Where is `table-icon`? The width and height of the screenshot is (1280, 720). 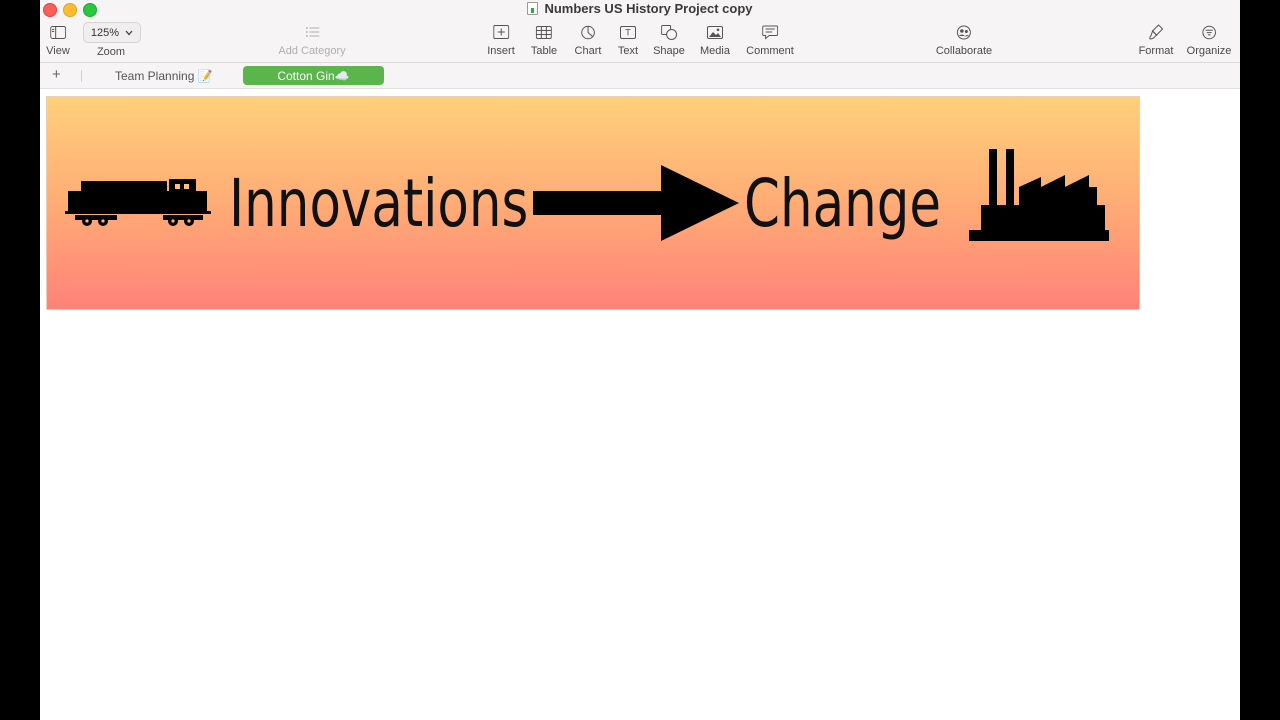
table-icon is located at coordinates (544, 32).